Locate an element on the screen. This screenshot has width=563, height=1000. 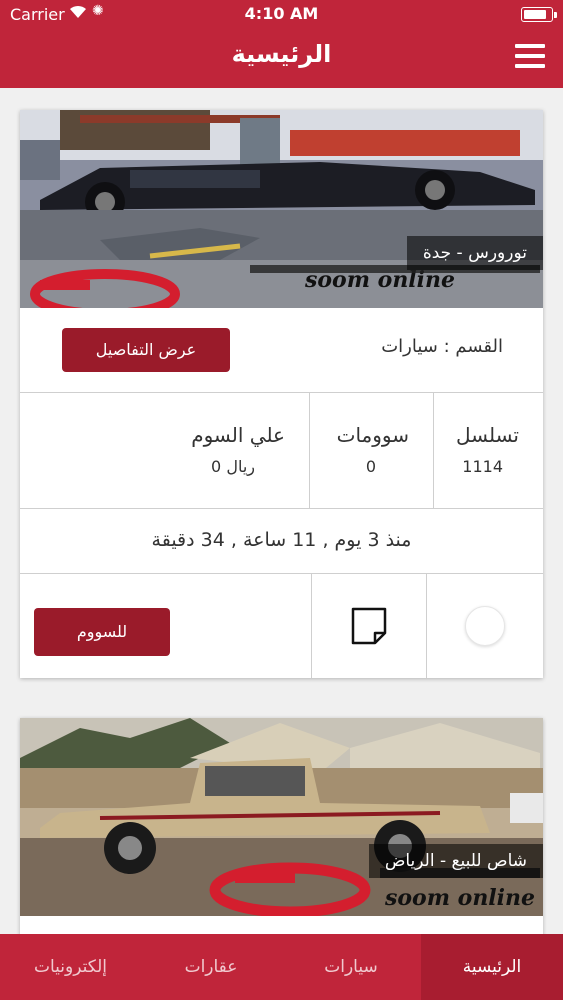
status-bar: Carrier ✺ 4:10 AM is located at coordinates (281, 15).